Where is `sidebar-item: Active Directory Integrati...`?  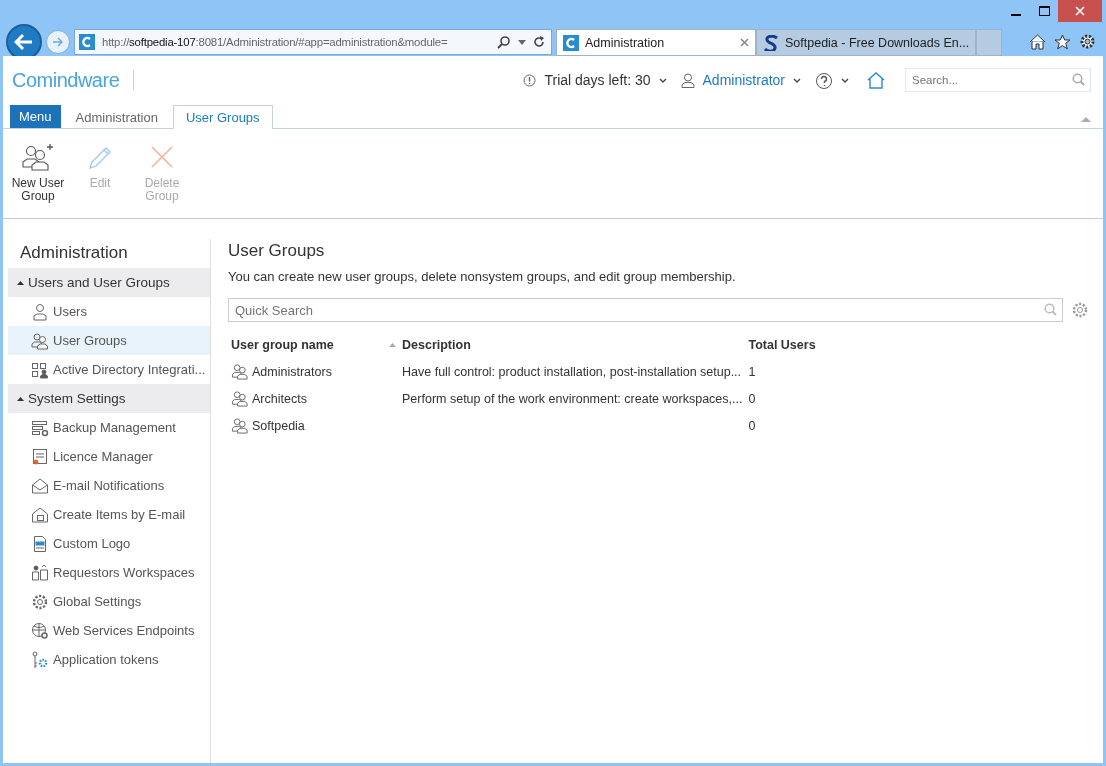 sidebar-item: Active Directory Integrati... is located at coordinates (109, 369).